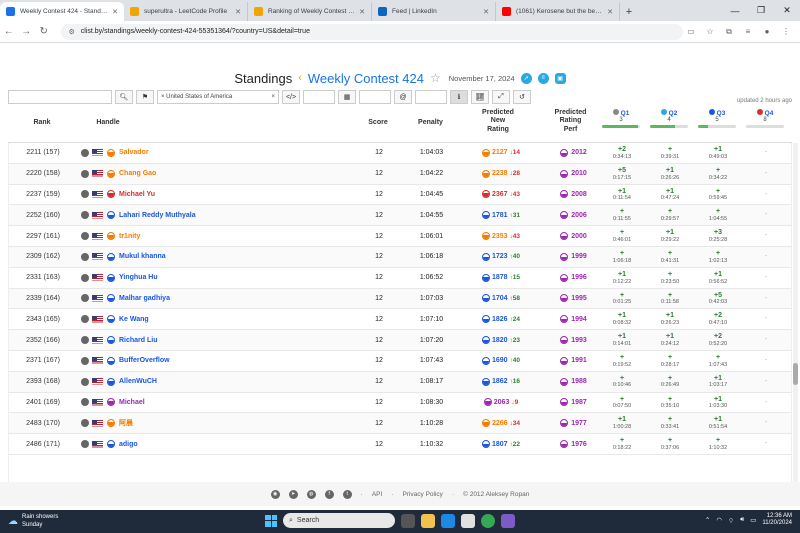 This screenshot has width=800, height=533. Describe the element at coordinates (560, 78) in the screenshot. I see `chart-icon: ▣` at that location.